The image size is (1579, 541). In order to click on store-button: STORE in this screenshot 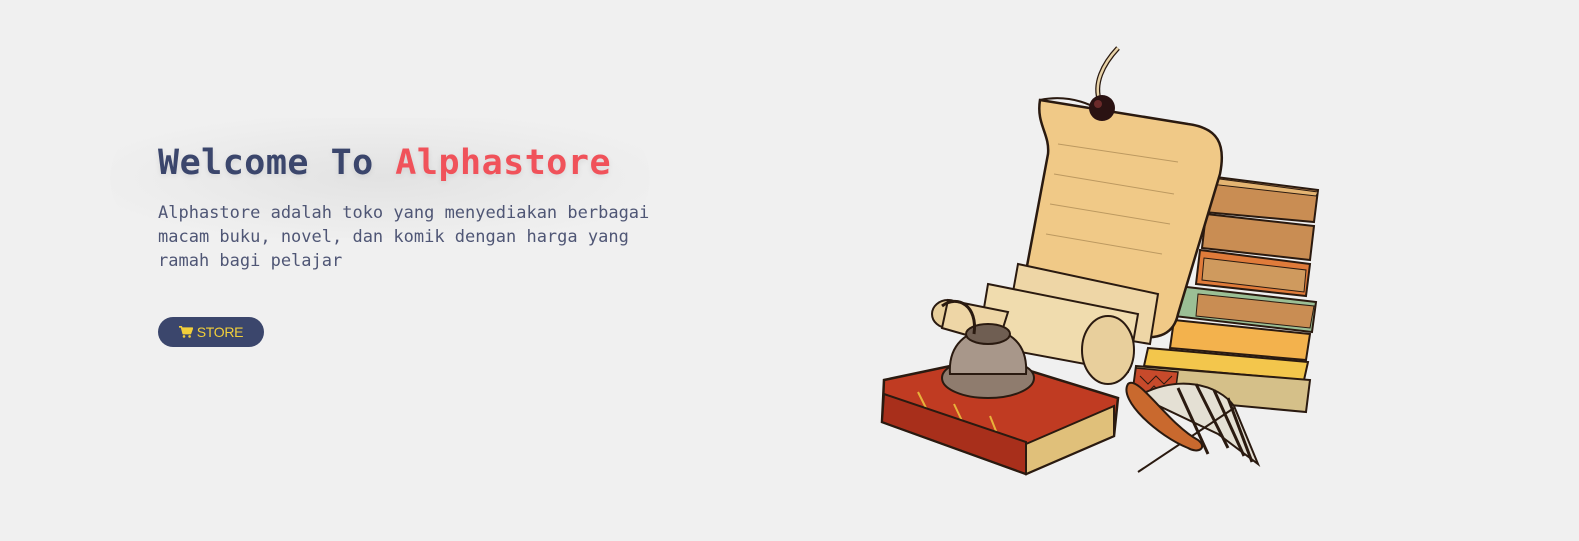, I will do `click(211, 332)`.